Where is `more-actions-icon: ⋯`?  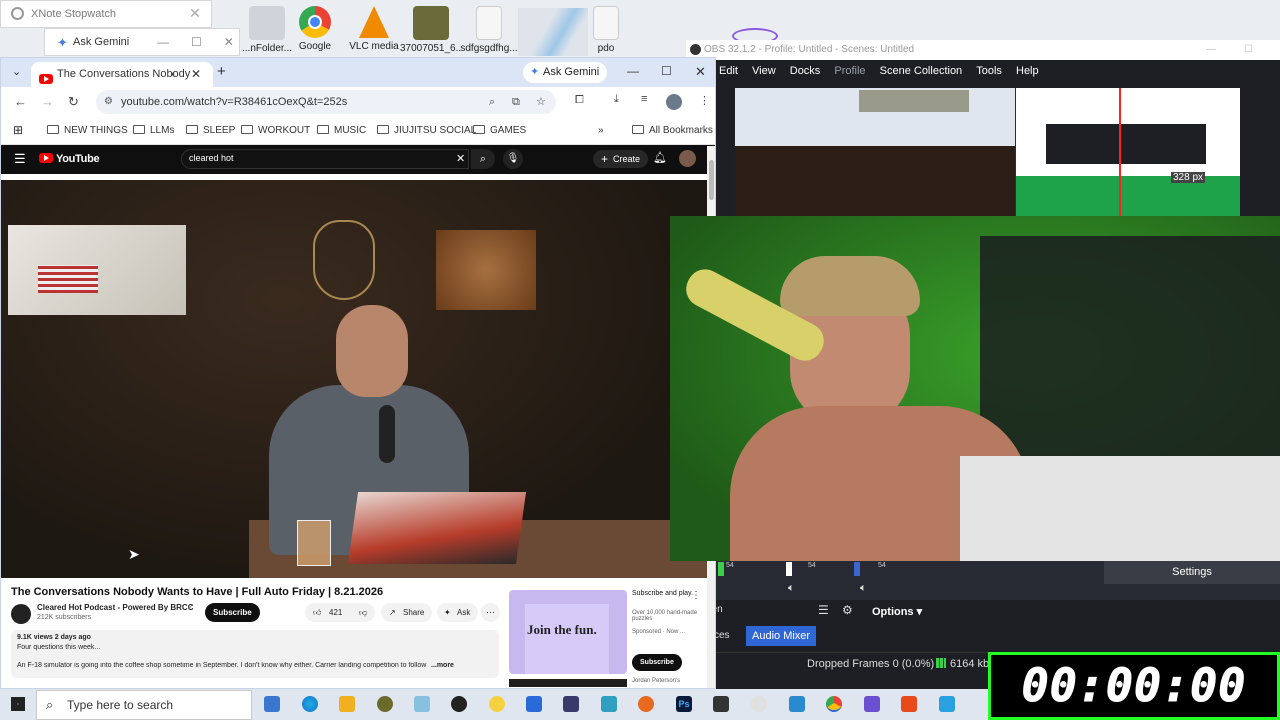
more-actions-icon: ⋯ is located at coordinates (490, 612).